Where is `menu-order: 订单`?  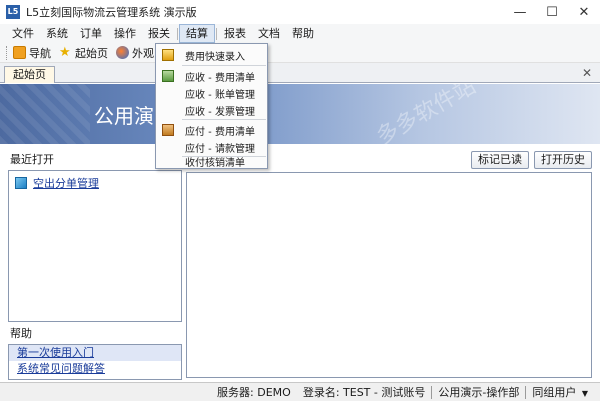
menu-order: 订单 is located at coordinates (91, 33).